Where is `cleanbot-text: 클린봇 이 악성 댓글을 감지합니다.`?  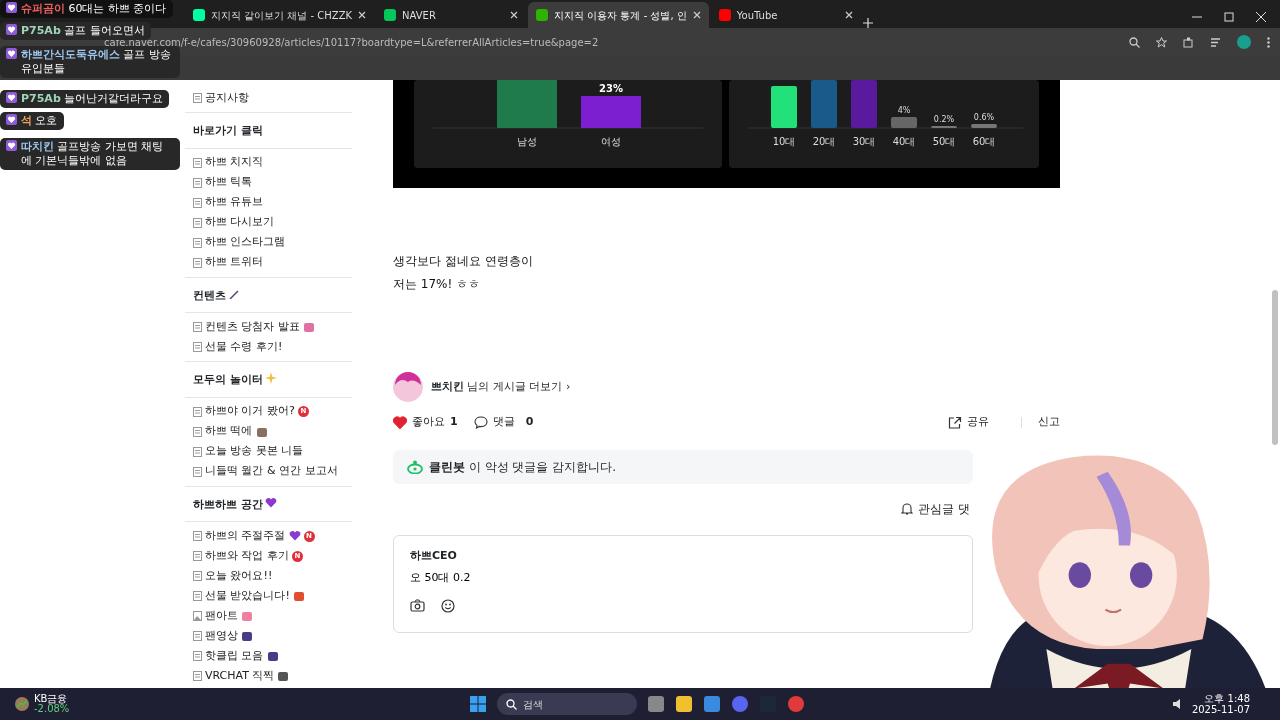 cleanbot-text: 클린봇 이 악성 댓글을 감지합니다. is located at coordinates (523, 467).